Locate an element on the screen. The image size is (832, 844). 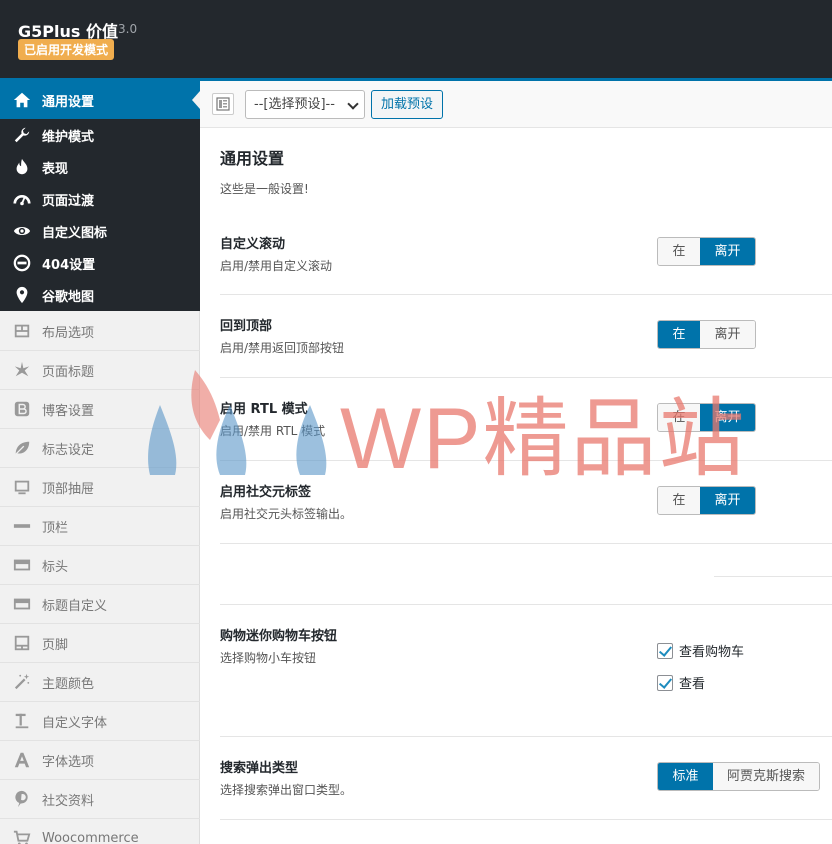
sidebar-item-label: 谷歌地图 is located at coordinates (68, 297).